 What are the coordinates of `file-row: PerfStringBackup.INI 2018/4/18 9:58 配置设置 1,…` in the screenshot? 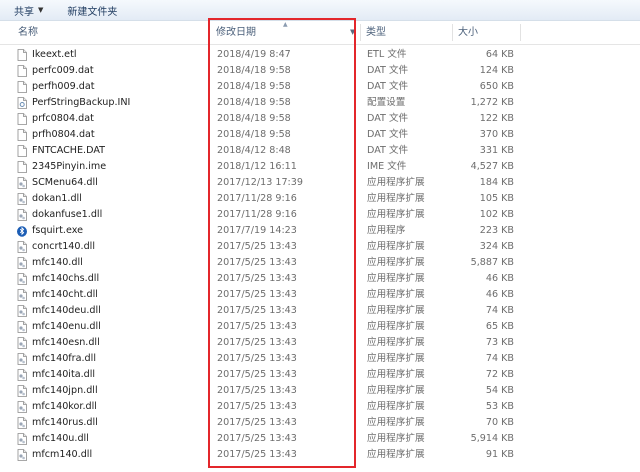 It's located at (320, 103).